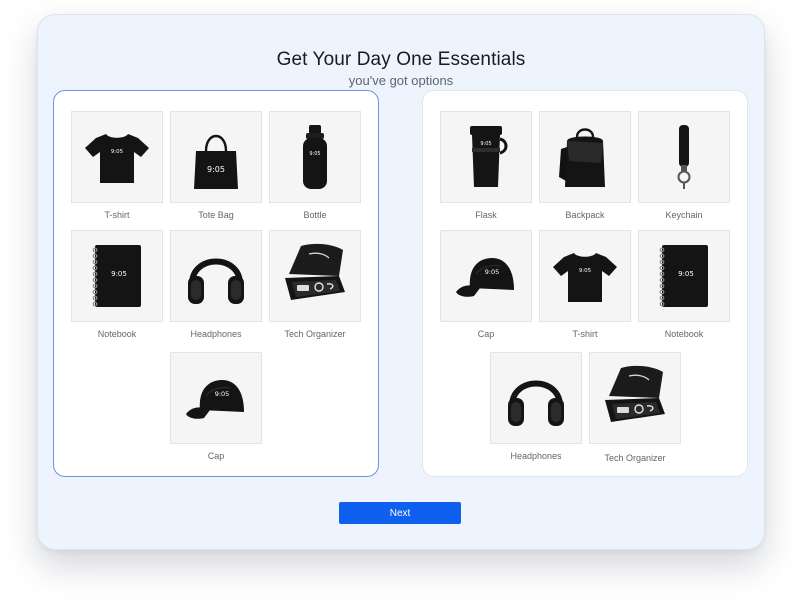 Image resolution: width=801 pixels, height=608 pixels. I want to click on product-tile-bottle: 9:05 Bottle, so click(315, 165).